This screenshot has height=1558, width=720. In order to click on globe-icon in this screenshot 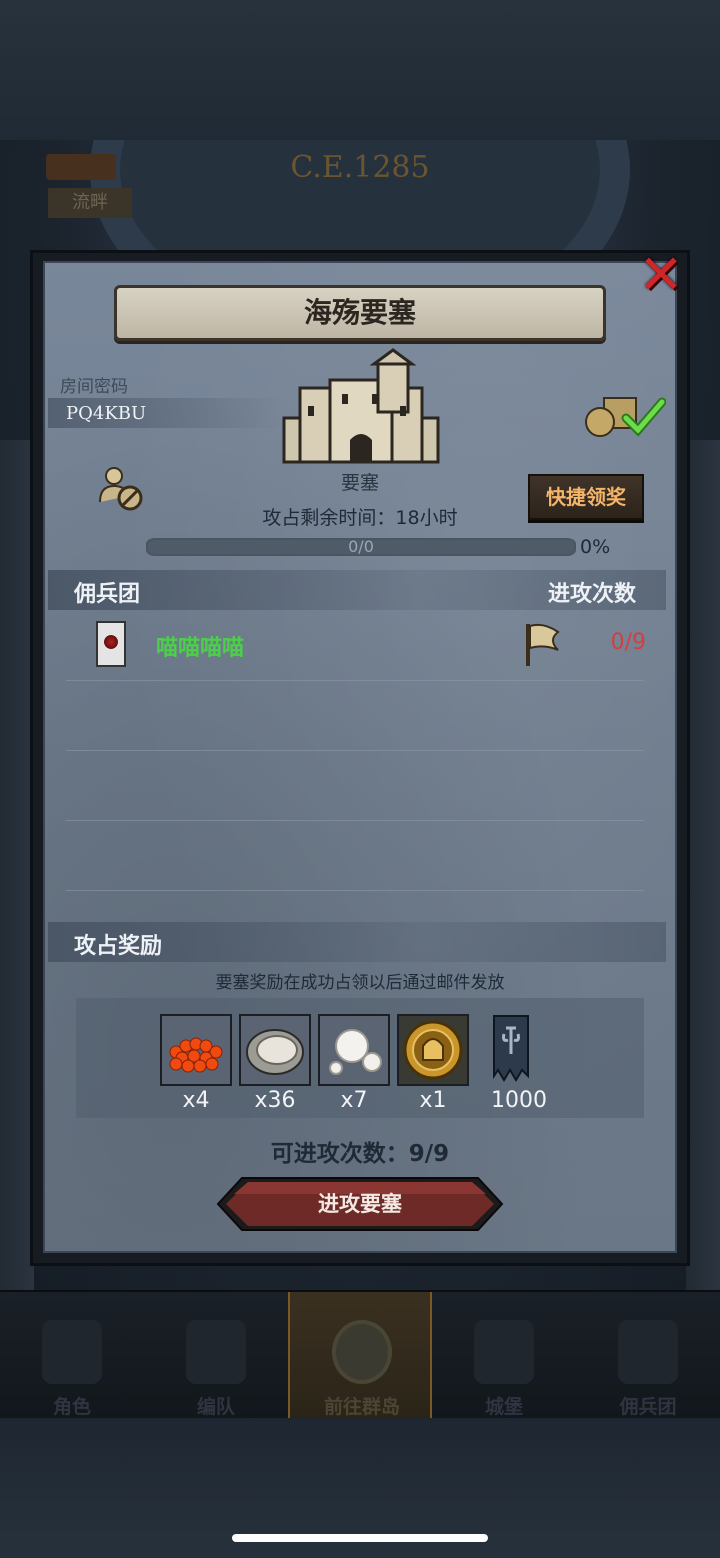, I will do `click(362, 1352)`.